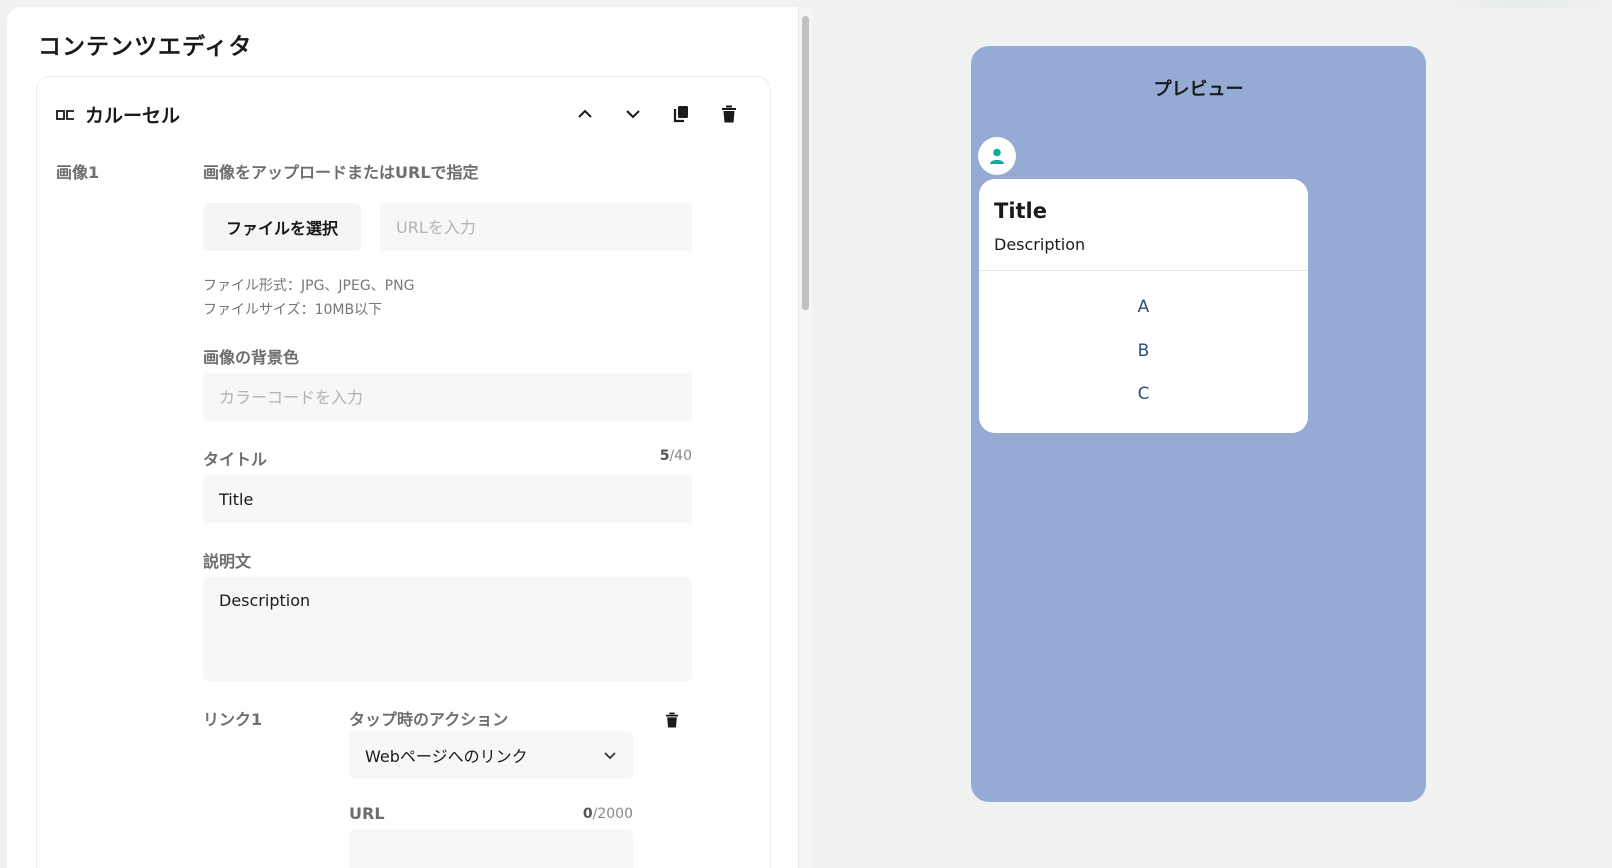 Image resolution: width=1612 pixels, height=868 pixels. What do you see at coordinates (78, 172) in the screenshot?
I see `image-label: 画像1` at bounding box center [78, 172].